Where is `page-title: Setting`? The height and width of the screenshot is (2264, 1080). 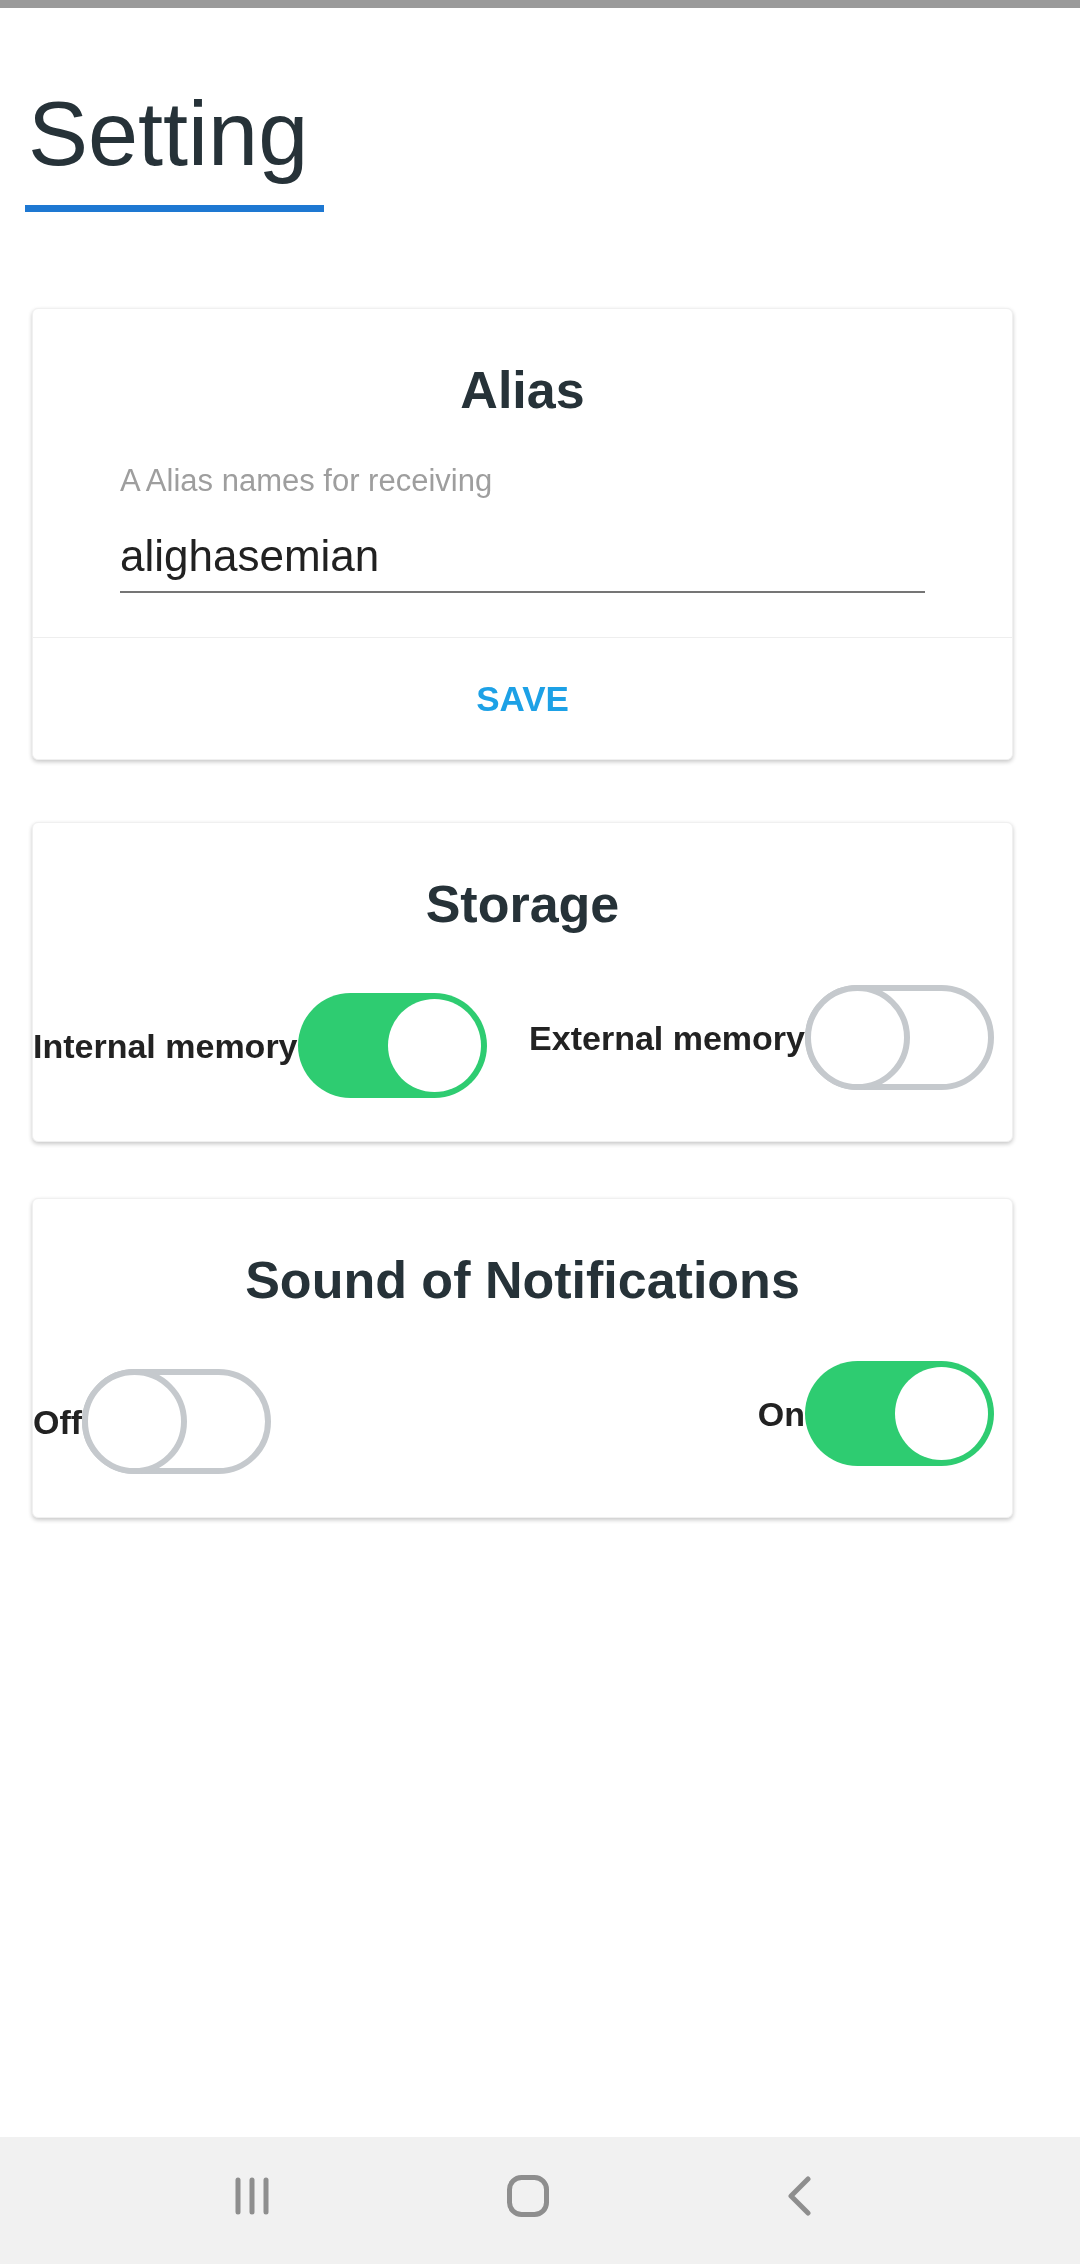 page-title: Setting is located at coordinates (175, 150).